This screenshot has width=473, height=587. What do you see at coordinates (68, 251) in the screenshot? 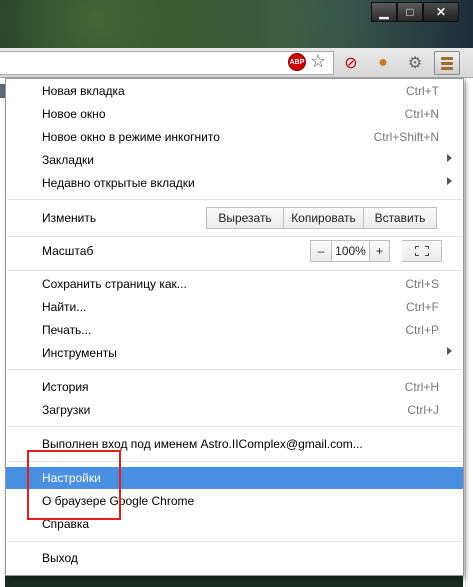
I see `menu-item-label: Масштаб` at bounding box center [68, 251].